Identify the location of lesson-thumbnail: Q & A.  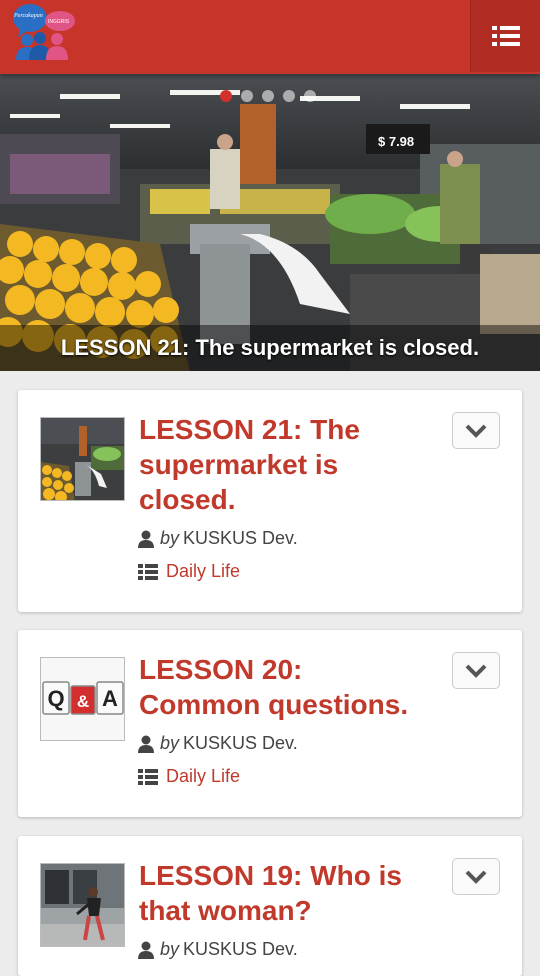
(82, 699).